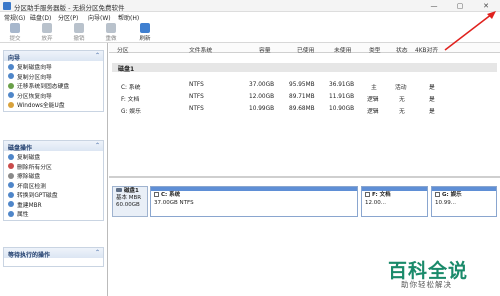  I want to click on disk-op-convert-gpt: 转换到GPT磁盘, so click(53, 194).